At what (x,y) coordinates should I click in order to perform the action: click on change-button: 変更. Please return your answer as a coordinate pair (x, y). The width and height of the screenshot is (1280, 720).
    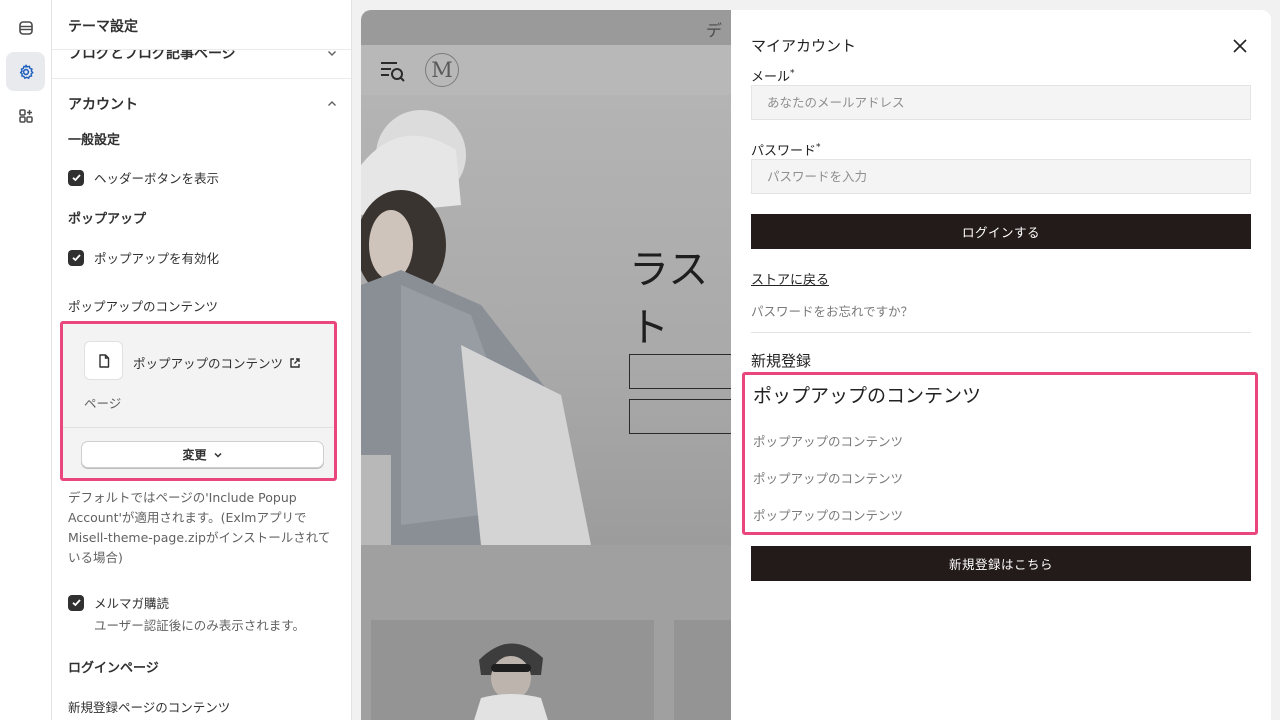
    Looking at the image, I should click on (202, 454).